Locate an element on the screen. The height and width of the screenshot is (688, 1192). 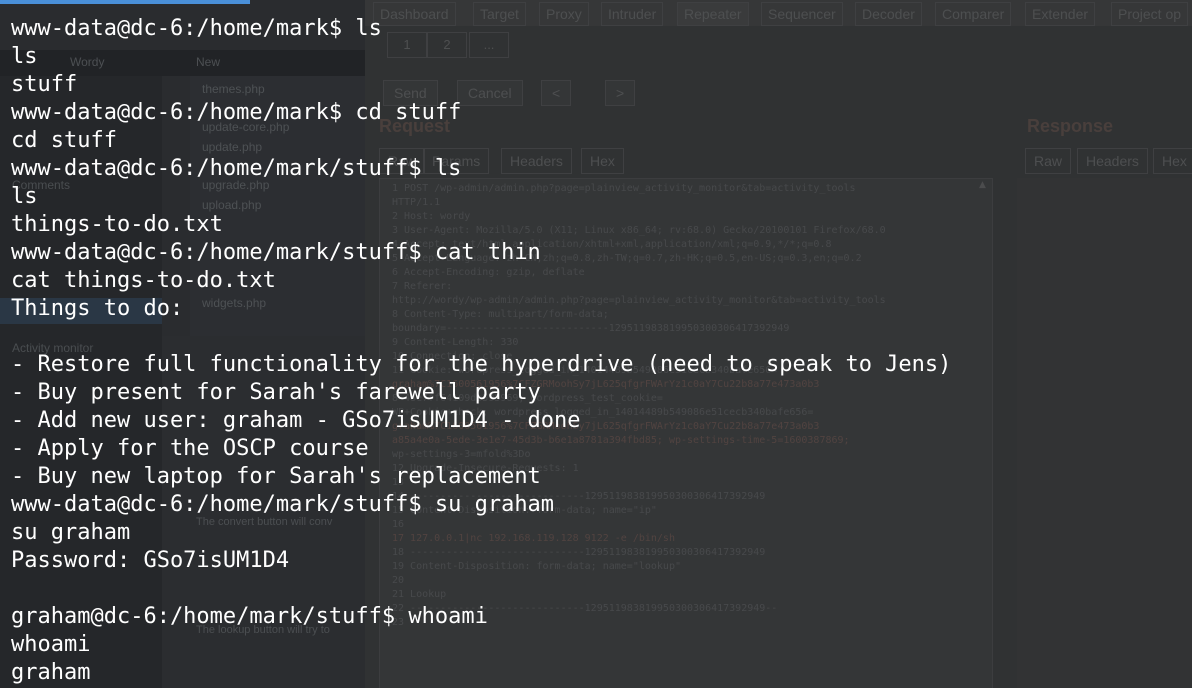
terminal-line: Password: GSo7isUM1D4 is located at coordinates (150, 560).